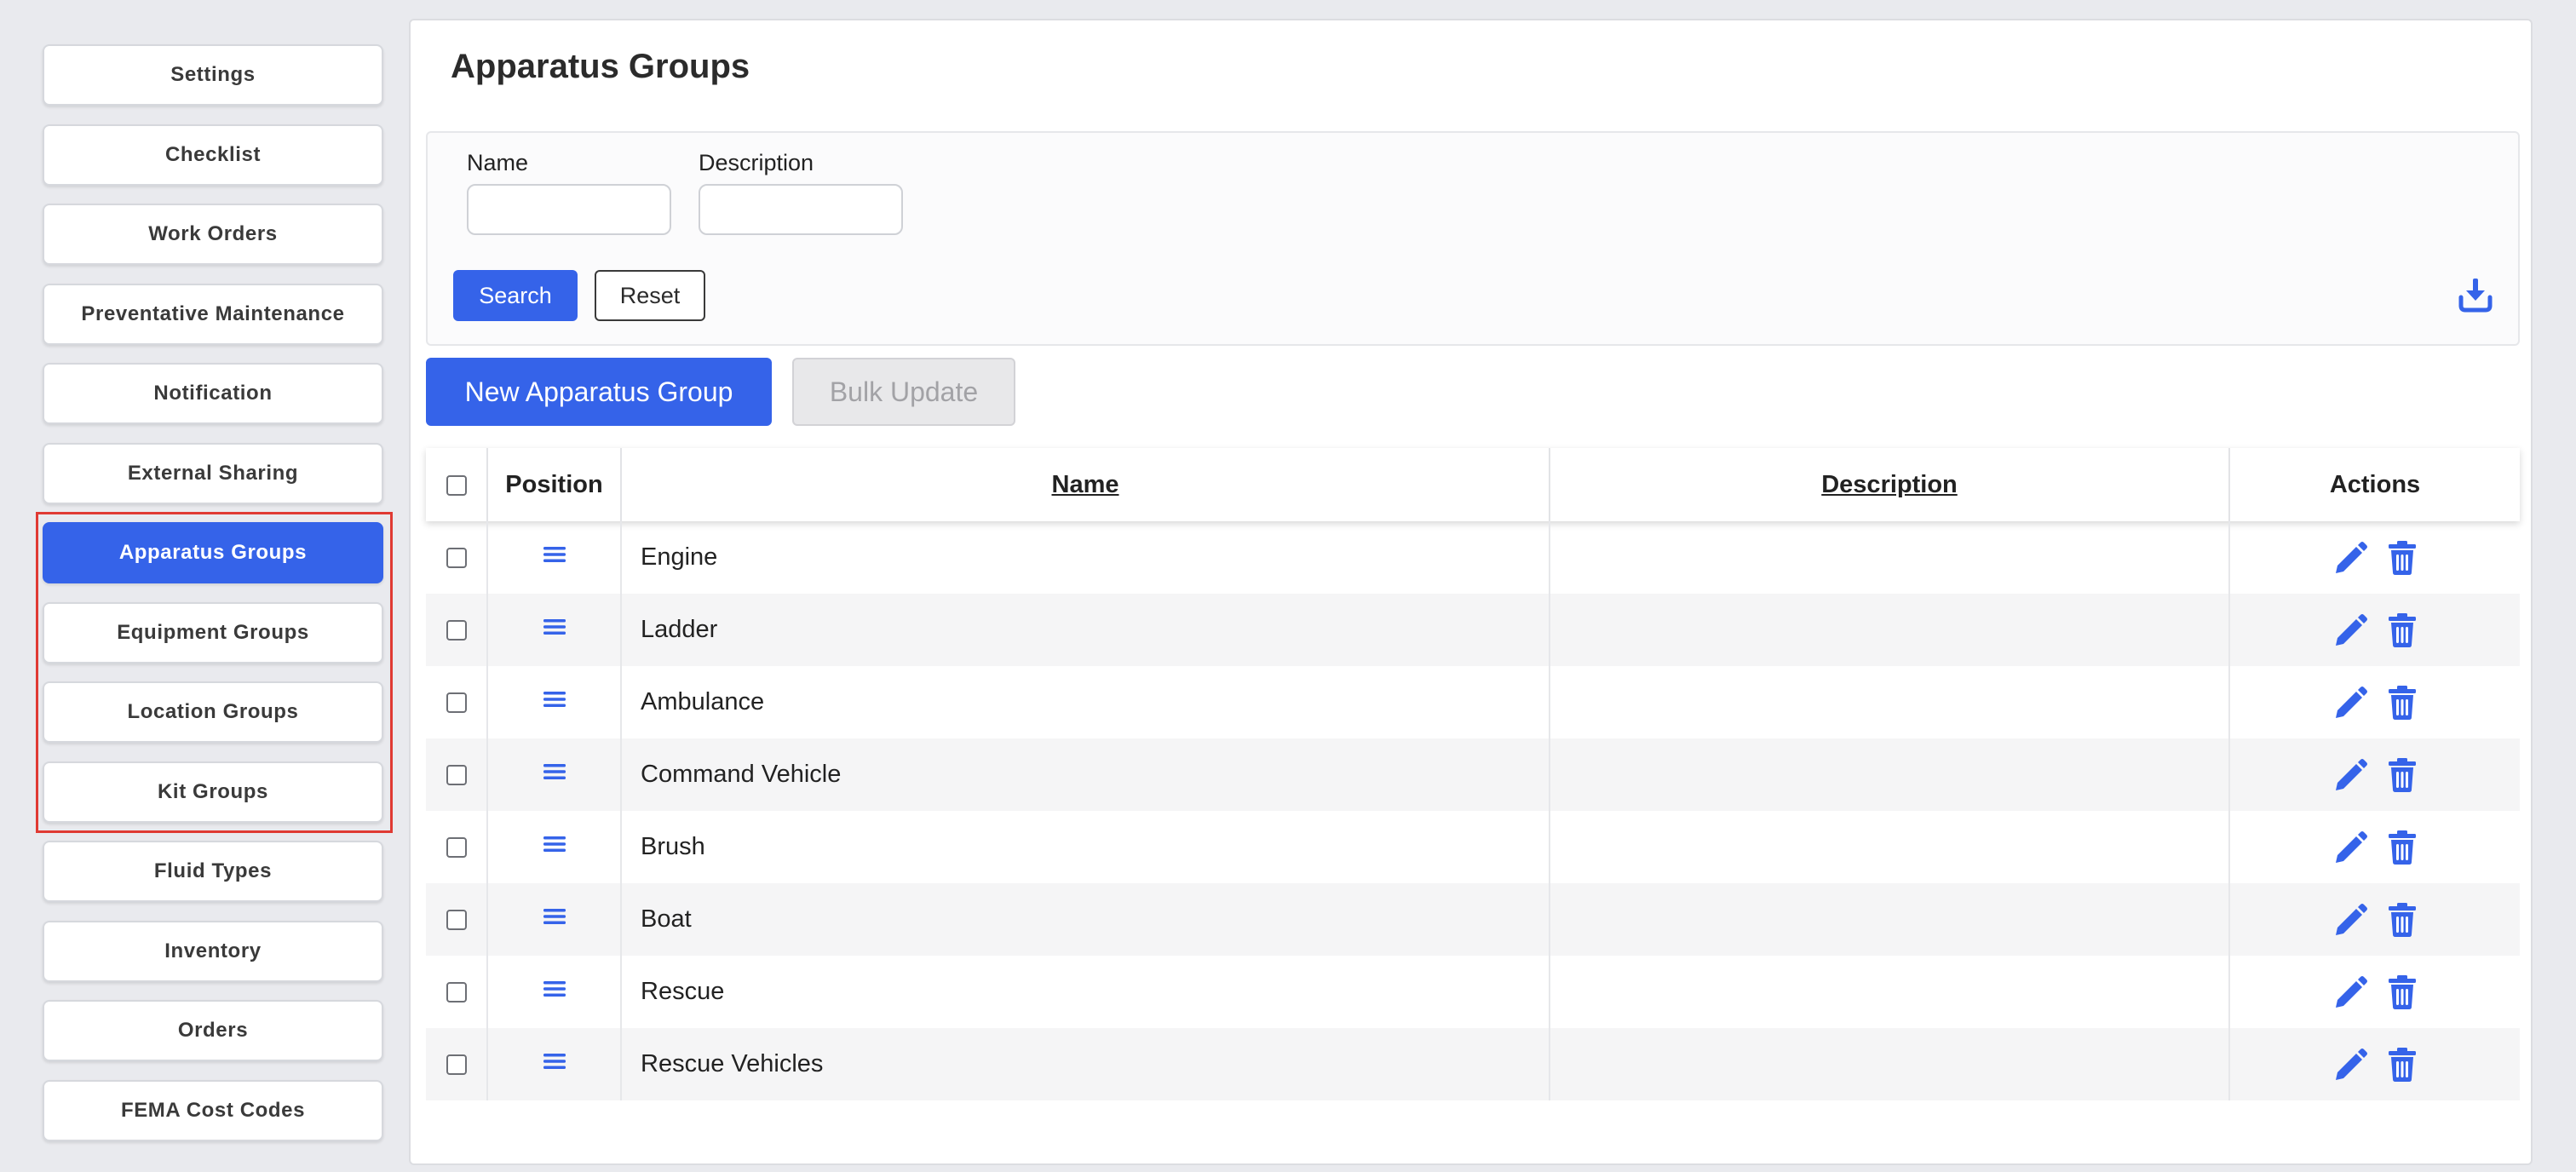 This screenshot has width=2576, height=1172. I want to click on sidebar-item-label: FEMA Cost Codes, so click(213, 1110).